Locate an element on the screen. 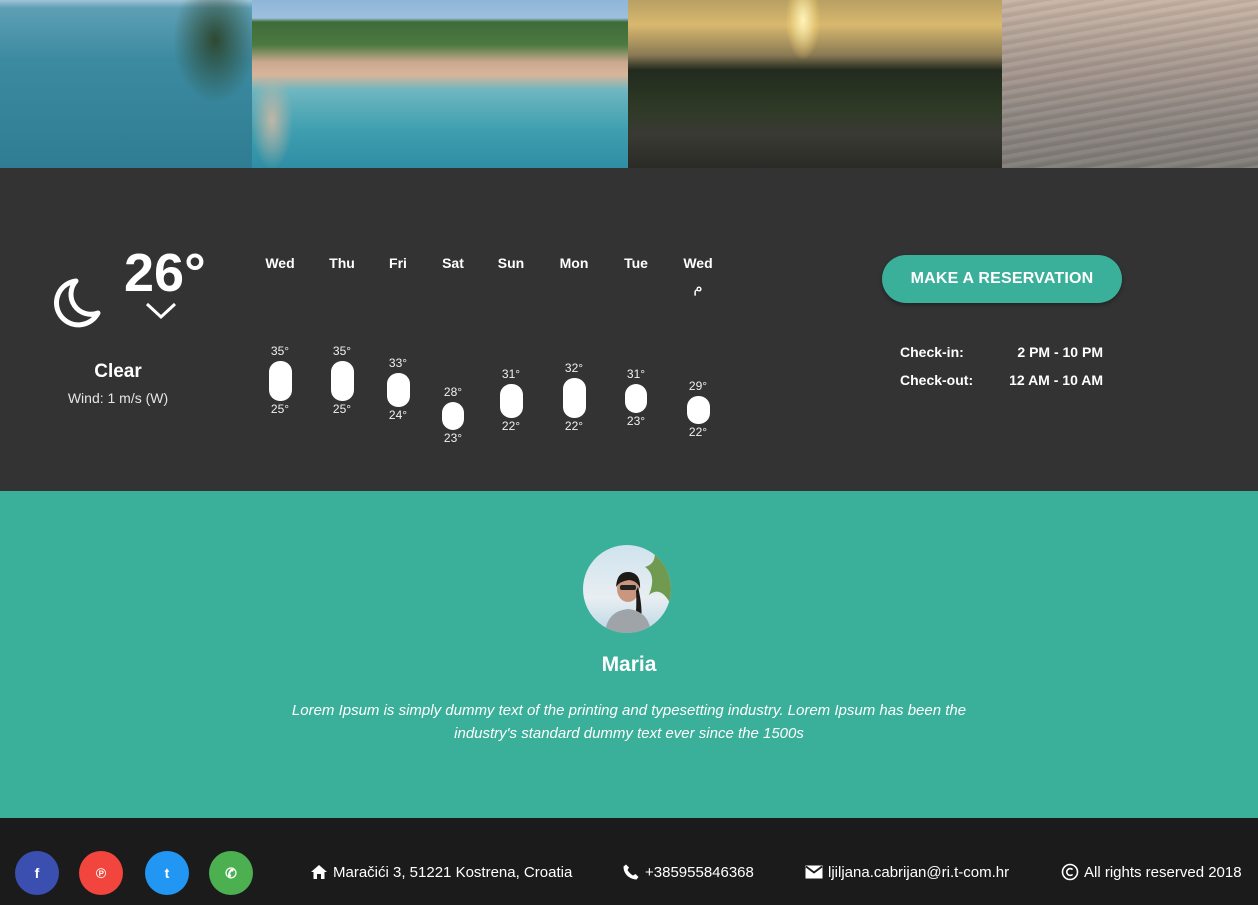 This screenshot has height=905, width=1258. checkin-label: Check-in: is located at coordinates (932, 352).